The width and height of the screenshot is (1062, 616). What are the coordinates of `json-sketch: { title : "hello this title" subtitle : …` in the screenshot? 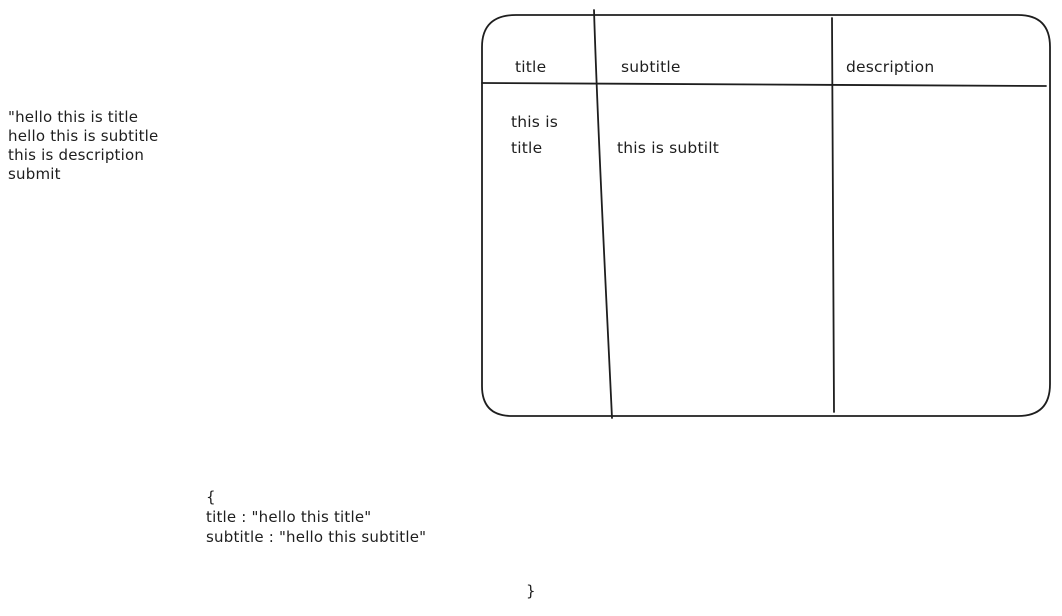 It's located at (316, 517).